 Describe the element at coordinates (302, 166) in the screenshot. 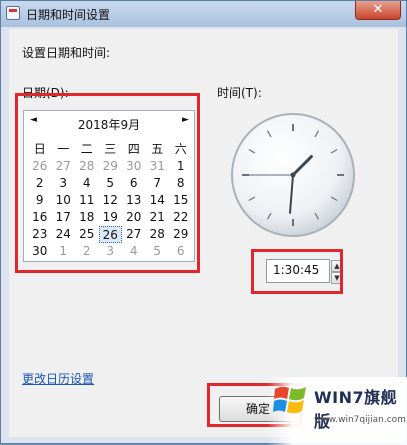

I see `hour-hand` at that location.